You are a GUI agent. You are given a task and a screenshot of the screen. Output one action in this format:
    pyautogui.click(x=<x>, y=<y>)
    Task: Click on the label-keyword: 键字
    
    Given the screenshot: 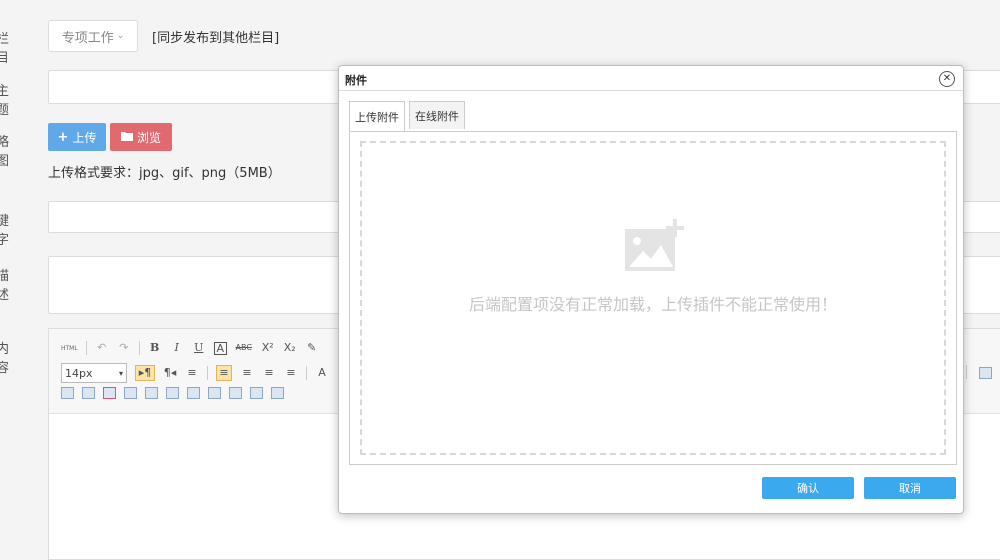 What is the action you would take?
    pyautogui.click(x=5, y=231)
    